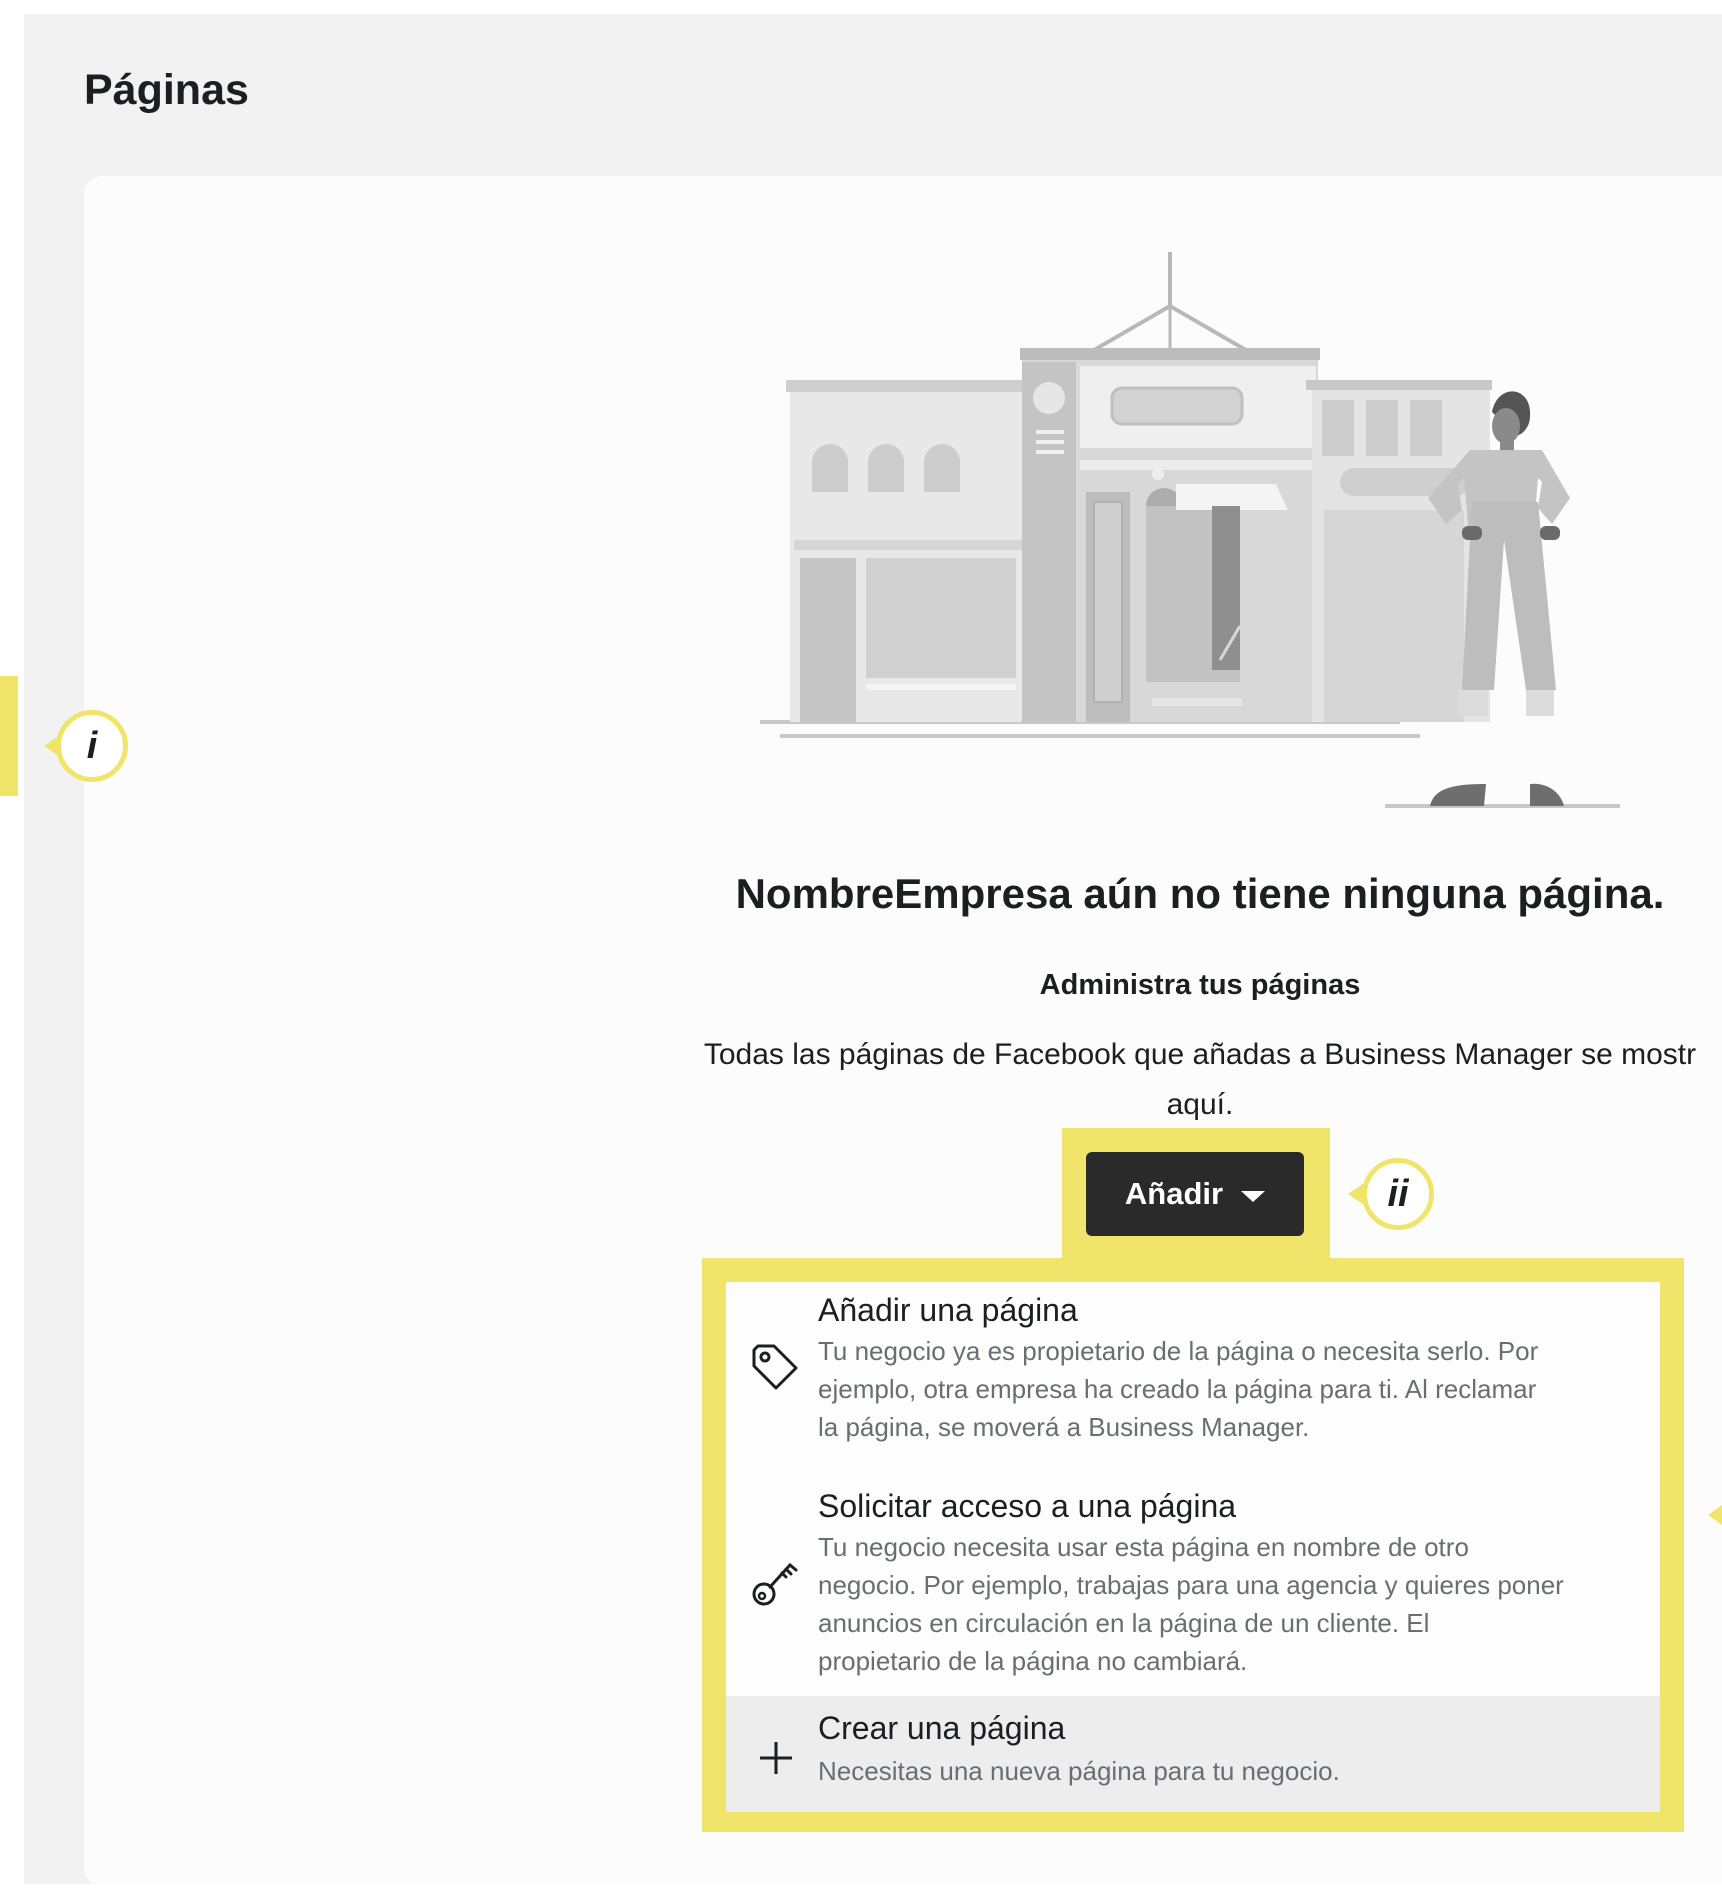 The image size is (1722, 1902). What do you see at coordinates (776, 1758) in the screenshot?
I see `plus-icon` at bounding box center [776, 1758].